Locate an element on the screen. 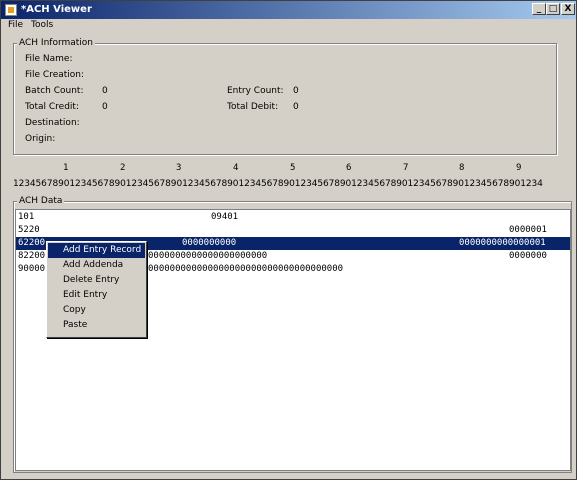  entry-count-label: Entry Count: is located at coordinates (255, 91).